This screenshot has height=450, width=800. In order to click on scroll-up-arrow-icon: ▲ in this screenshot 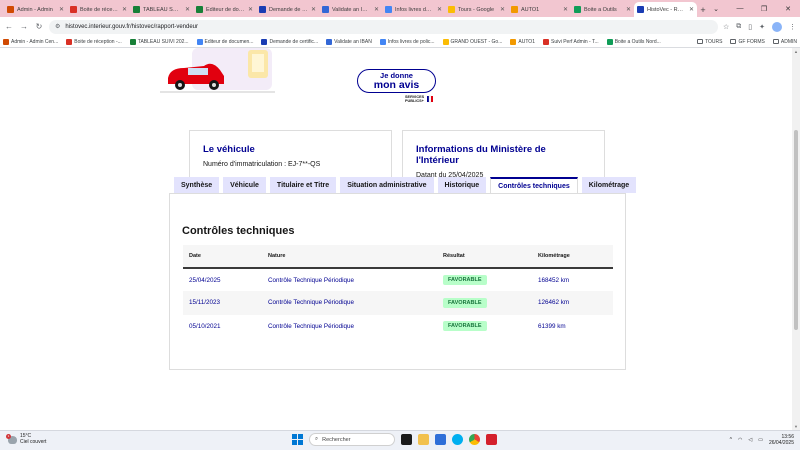, I will do `click(796, 51)`.